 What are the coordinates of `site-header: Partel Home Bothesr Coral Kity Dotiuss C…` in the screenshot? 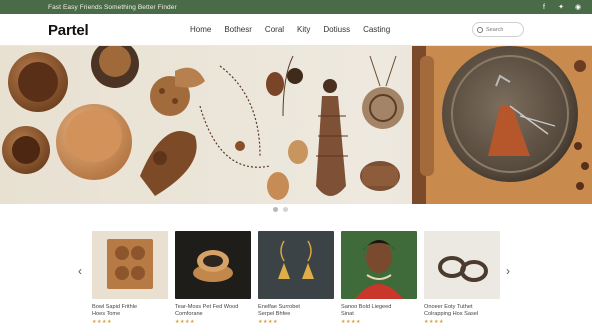 It's located at (296, 30).